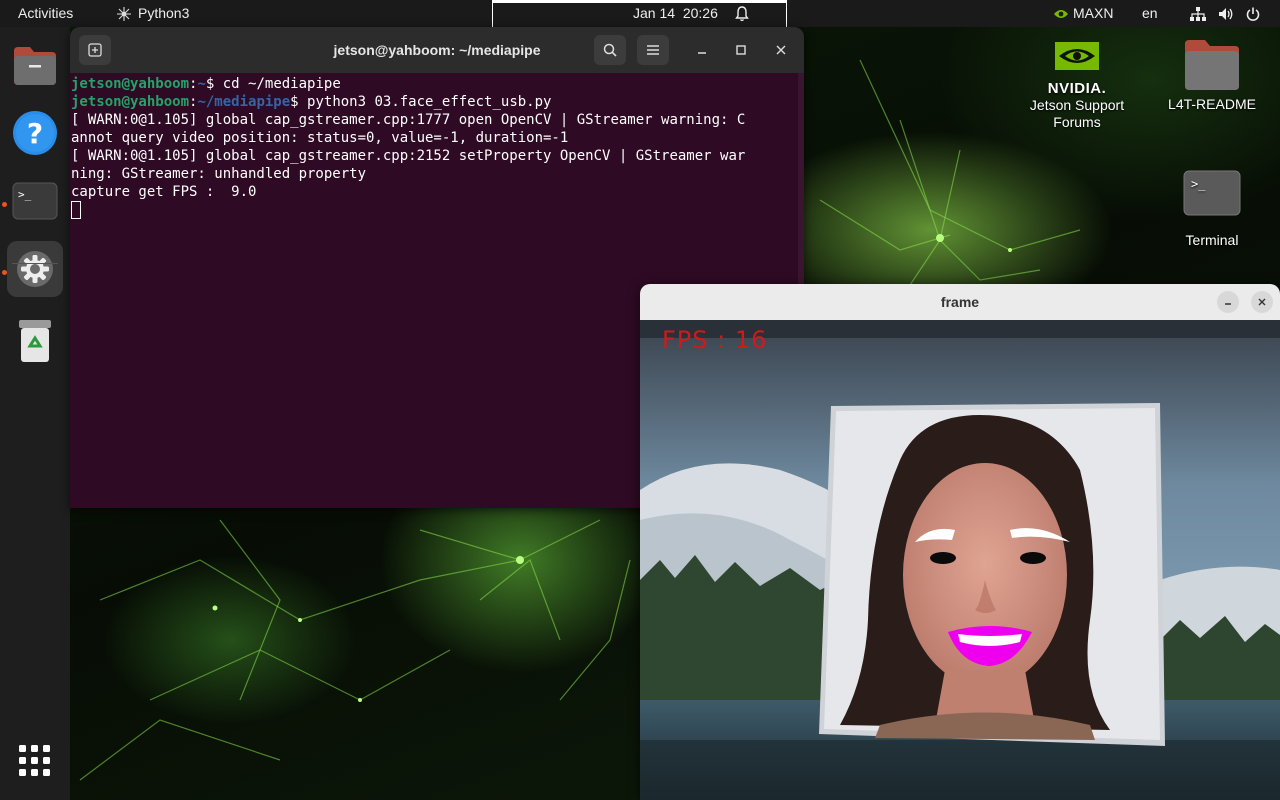  Describe the element at coordinates (35, 263) in the screenshot. I see `dock-separator` at that location.